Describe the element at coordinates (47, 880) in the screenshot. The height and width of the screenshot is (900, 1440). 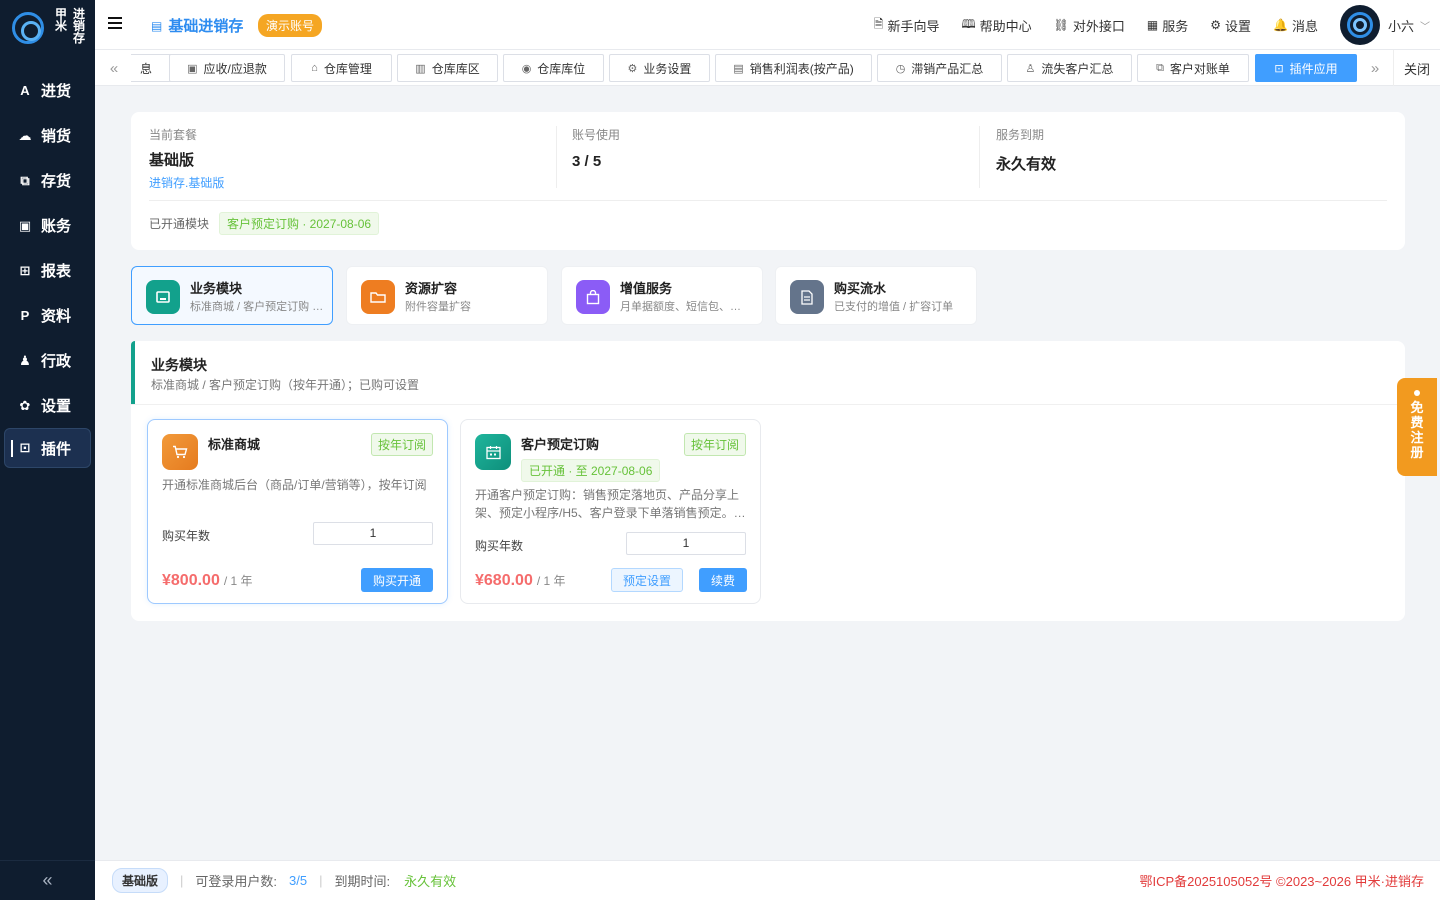
I see `sidebar-collapse-button: «` at that location.